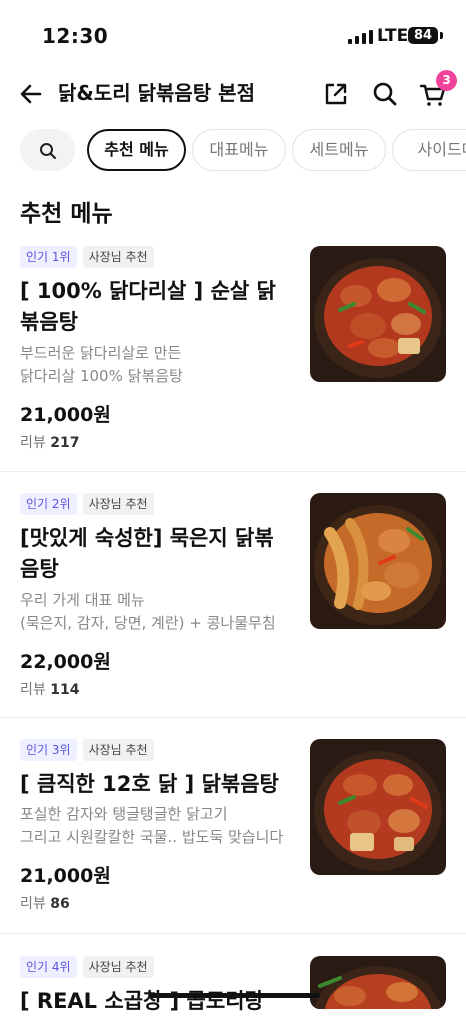 The width and height of the screenshot is (466, 1017). Describe the element at coordinates (66, 214) in the screenshot. I see `section-title: 추천 메뉴` at that location.